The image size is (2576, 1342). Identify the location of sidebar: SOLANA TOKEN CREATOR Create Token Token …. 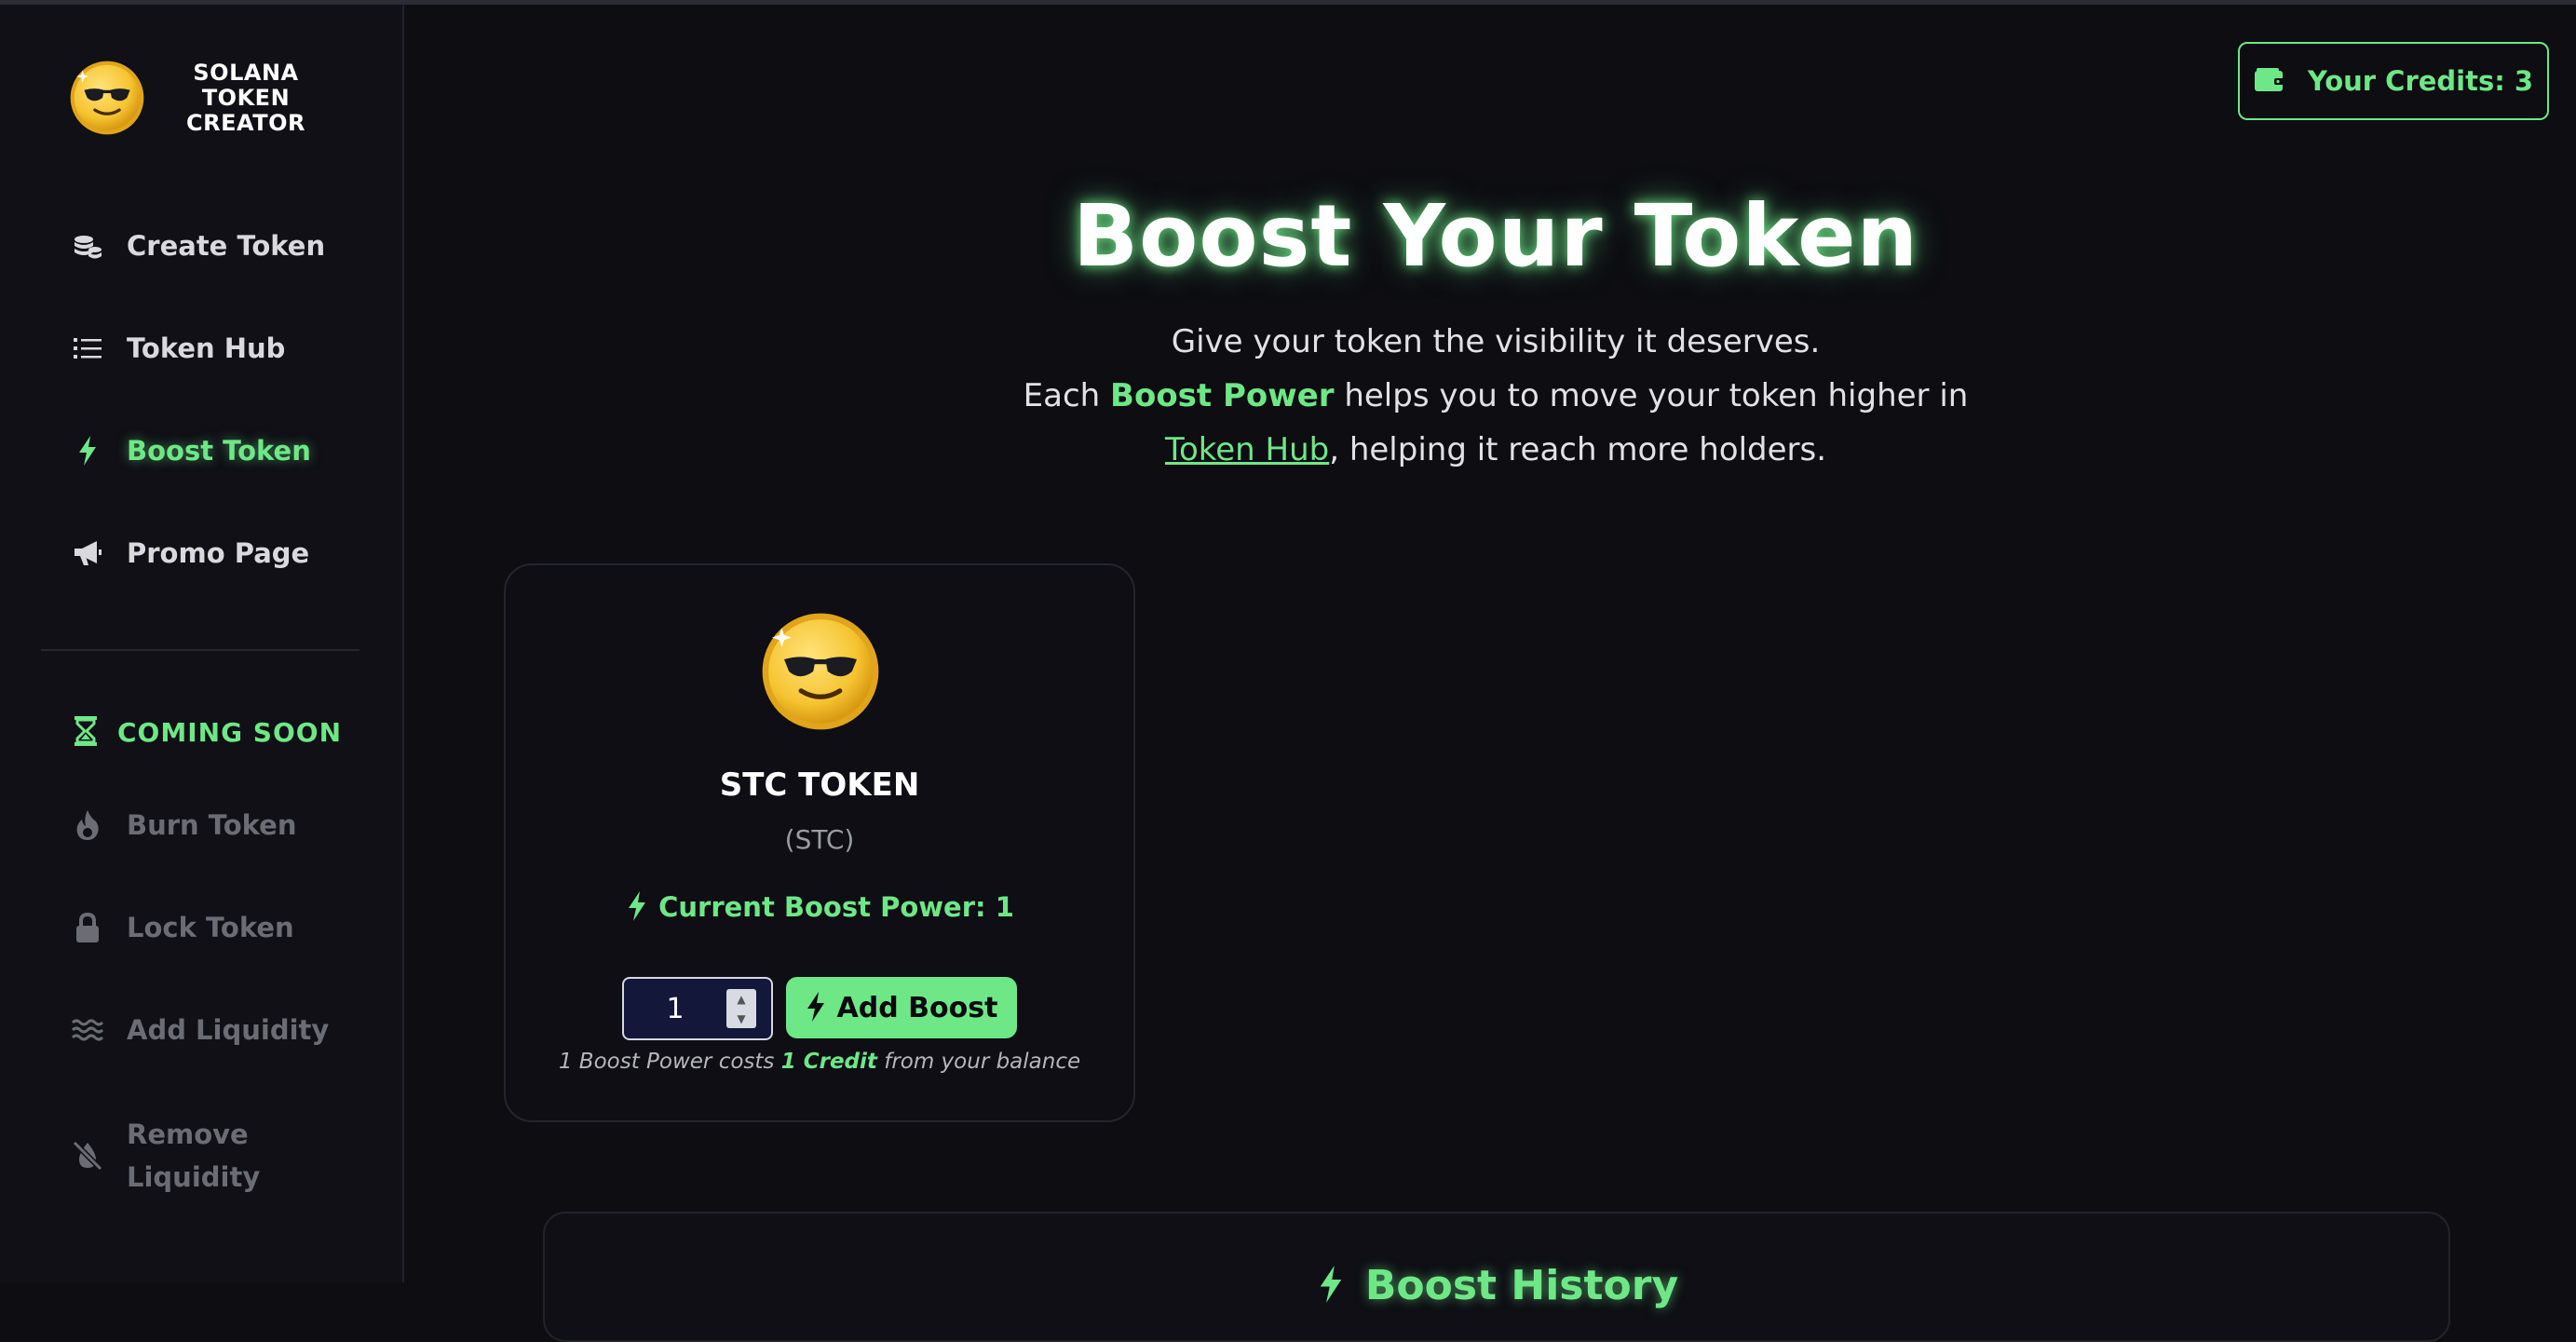
(202, 643).